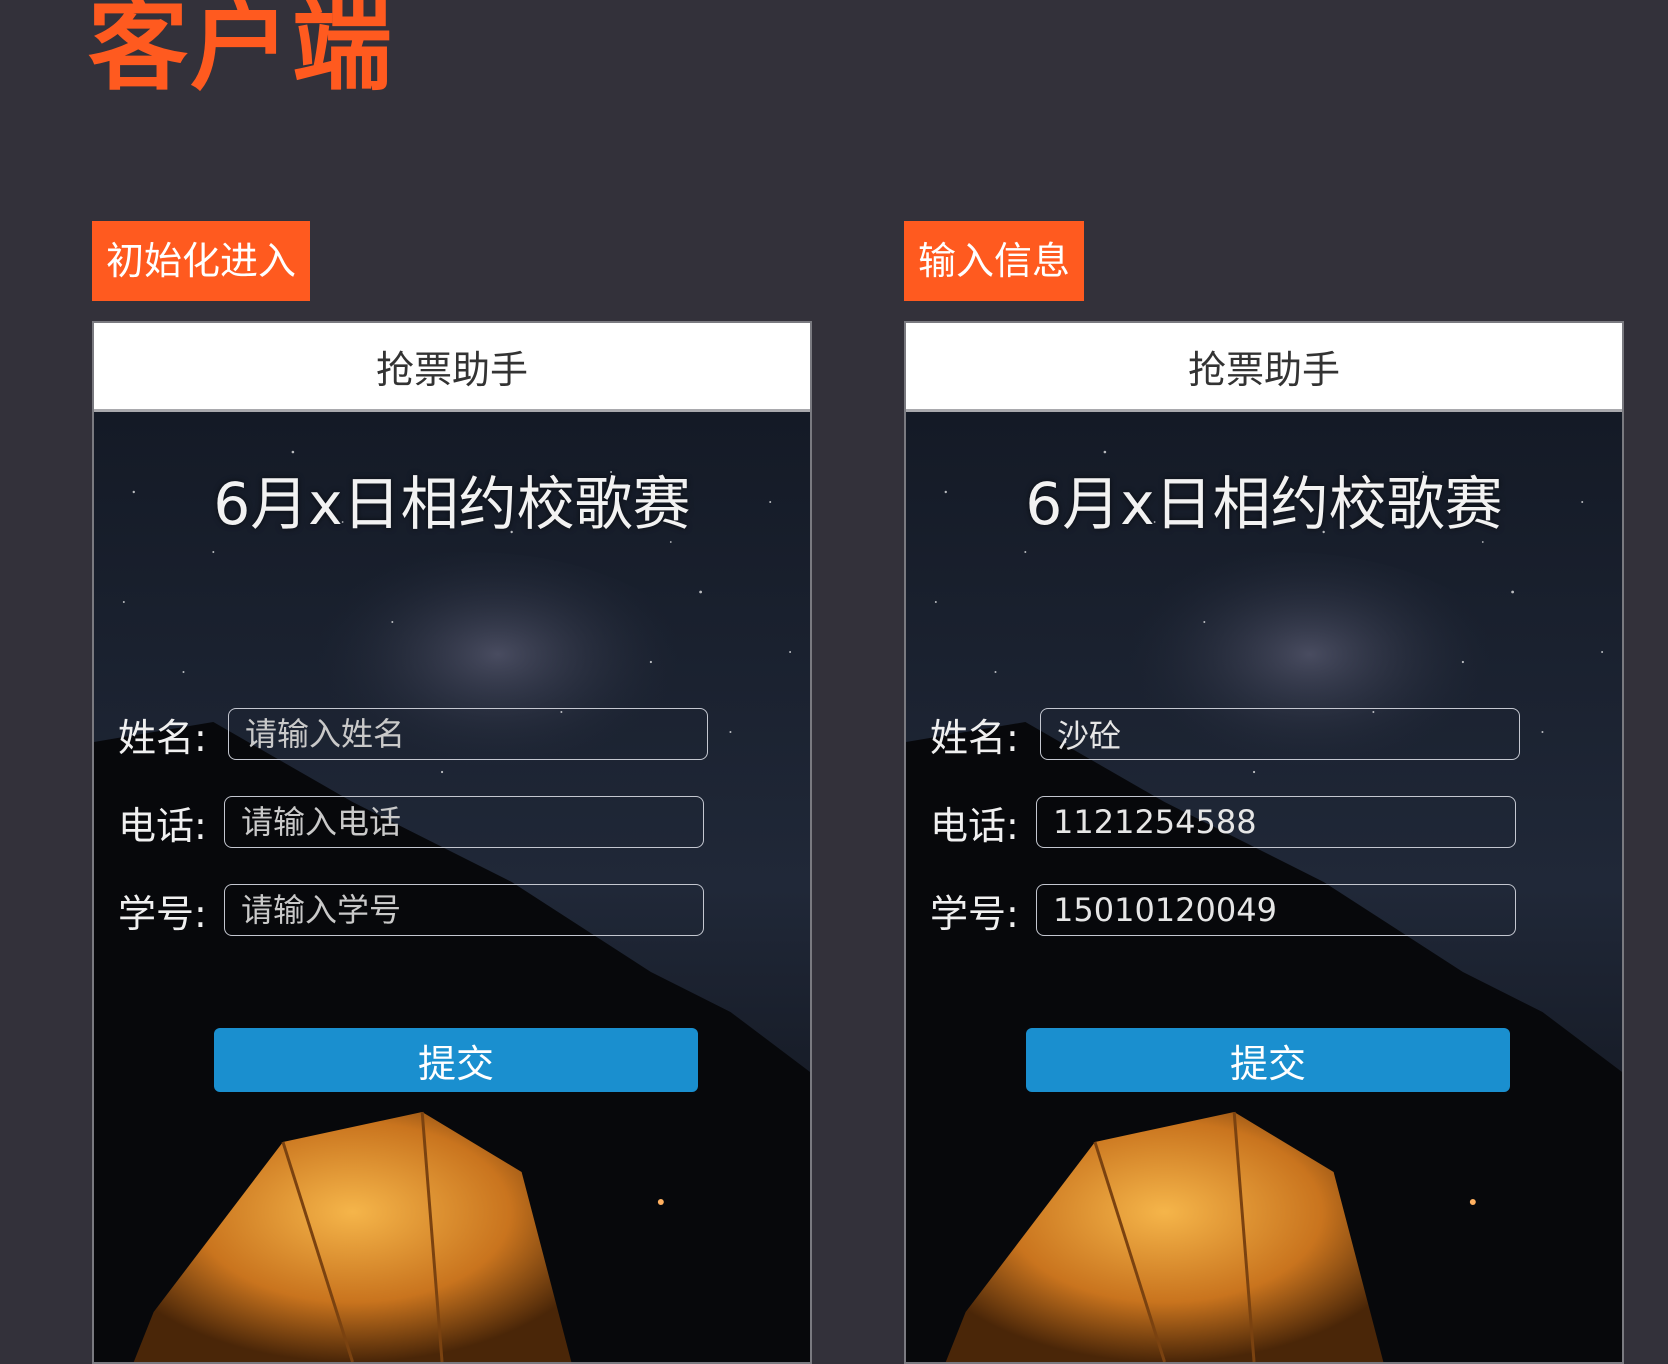 Image resolution: width=1668 pixels, height=1364 pixels. What do you see at coordinates (201, 261) in the screenshot?
I see `step-tag-initial: 初始化进入` at bounding box center [201, 261].